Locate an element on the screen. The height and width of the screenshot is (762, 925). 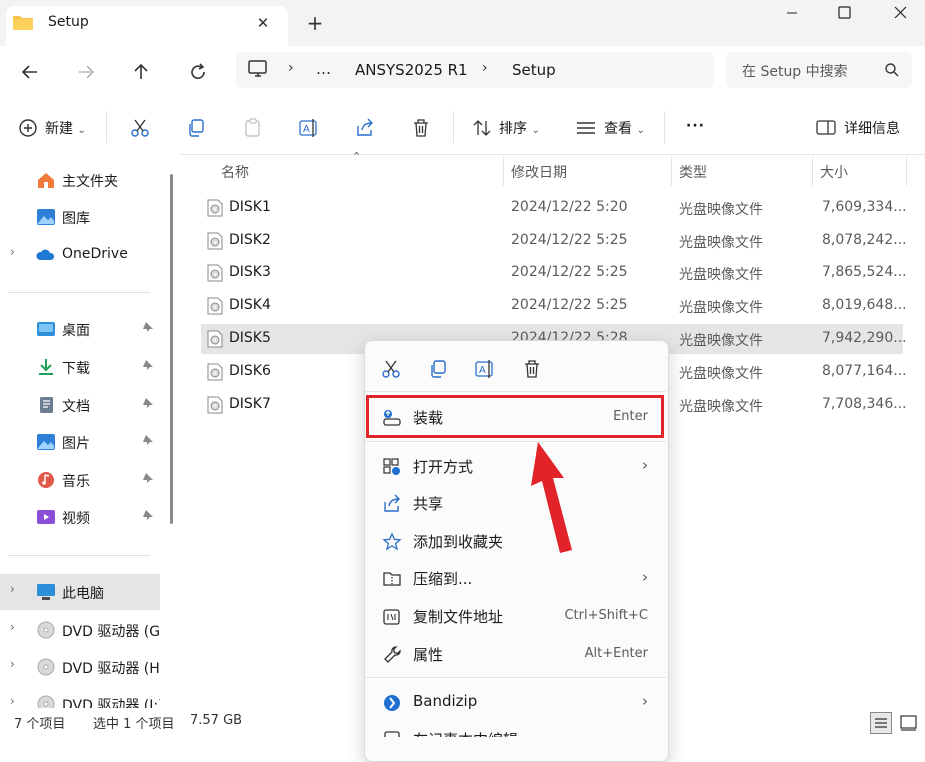
close-window-button is located at coordinates (900, 13).